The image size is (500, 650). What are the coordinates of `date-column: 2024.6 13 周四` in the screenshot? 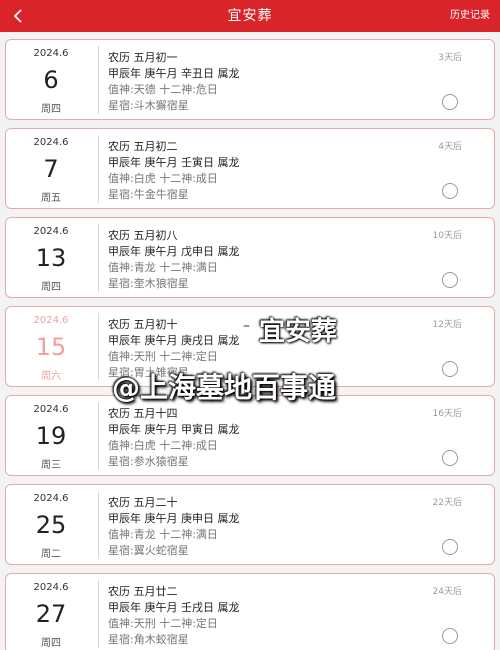 It's located at (51, 257).